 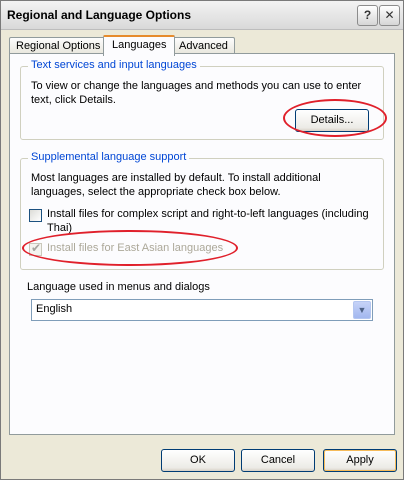 What do you see at coordinates (99, 15) in the screenshot?
I see `window-title: Regional and Language Options` at bounding box center [99, 15].